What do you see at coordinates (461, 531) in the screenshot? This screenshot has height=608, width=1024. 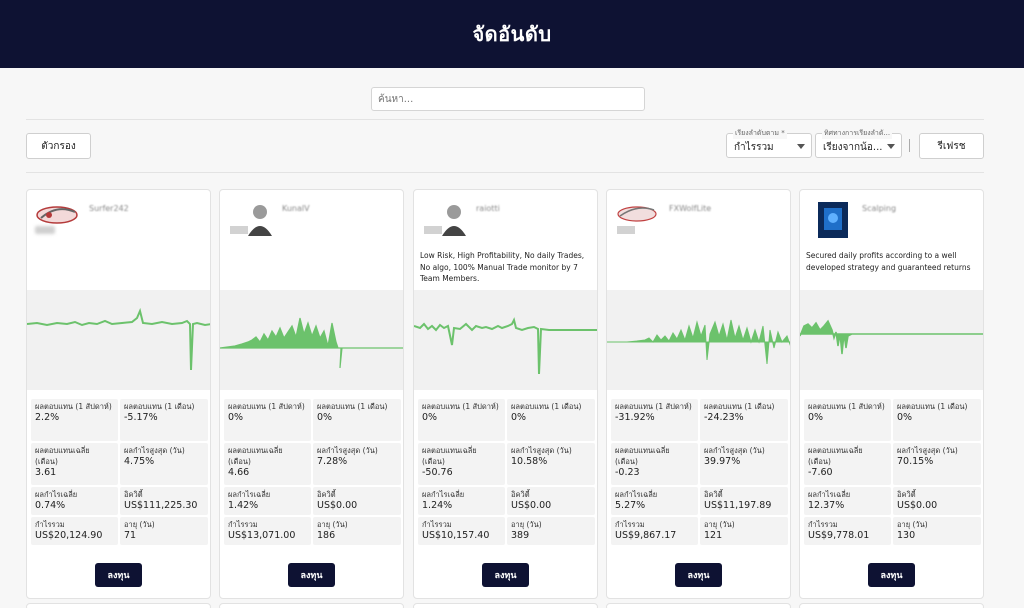 I see `stat-cell: กำไรรวม US$10,157.40` at bounding box center [461, 531].